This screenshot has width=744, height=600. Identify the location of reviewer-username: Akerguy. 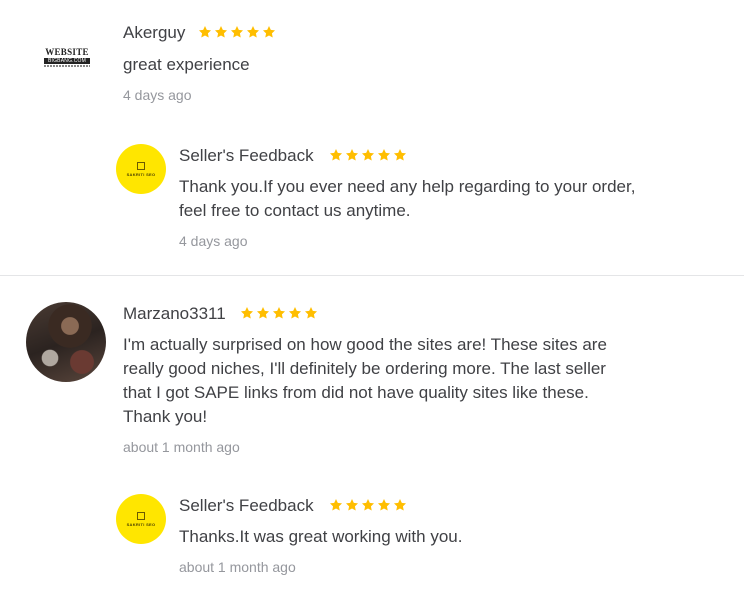
(154, 33).